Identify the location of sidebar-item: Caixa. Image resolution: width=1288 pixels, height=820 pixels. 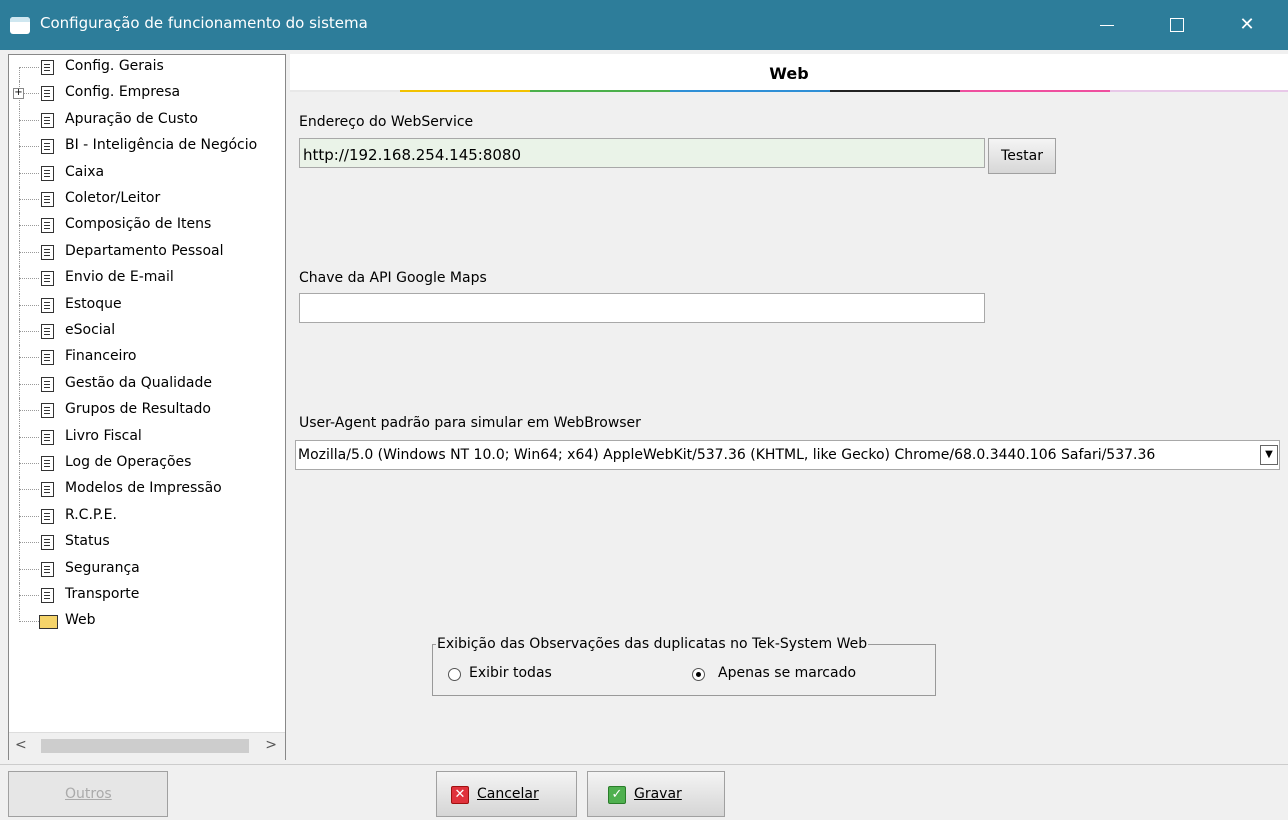
(147, 173).